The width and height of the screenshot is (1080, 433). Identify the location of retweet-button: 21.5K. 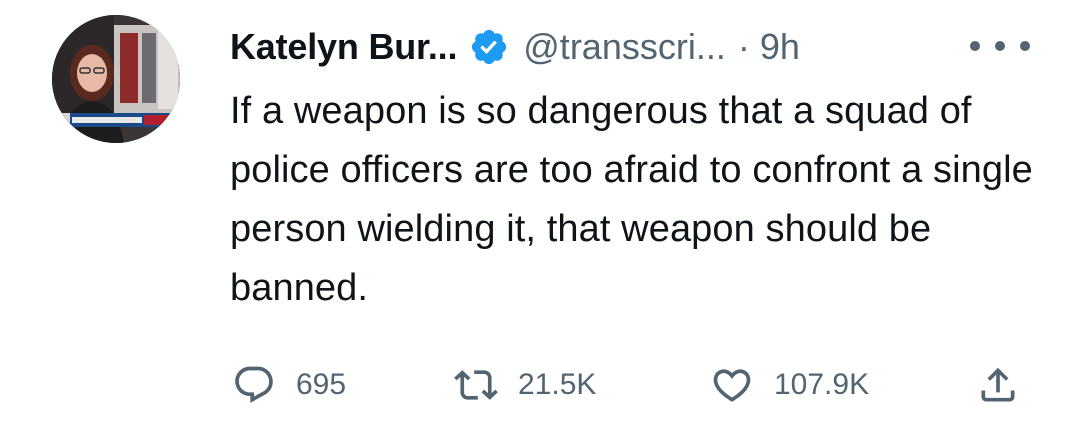
(525, 385).